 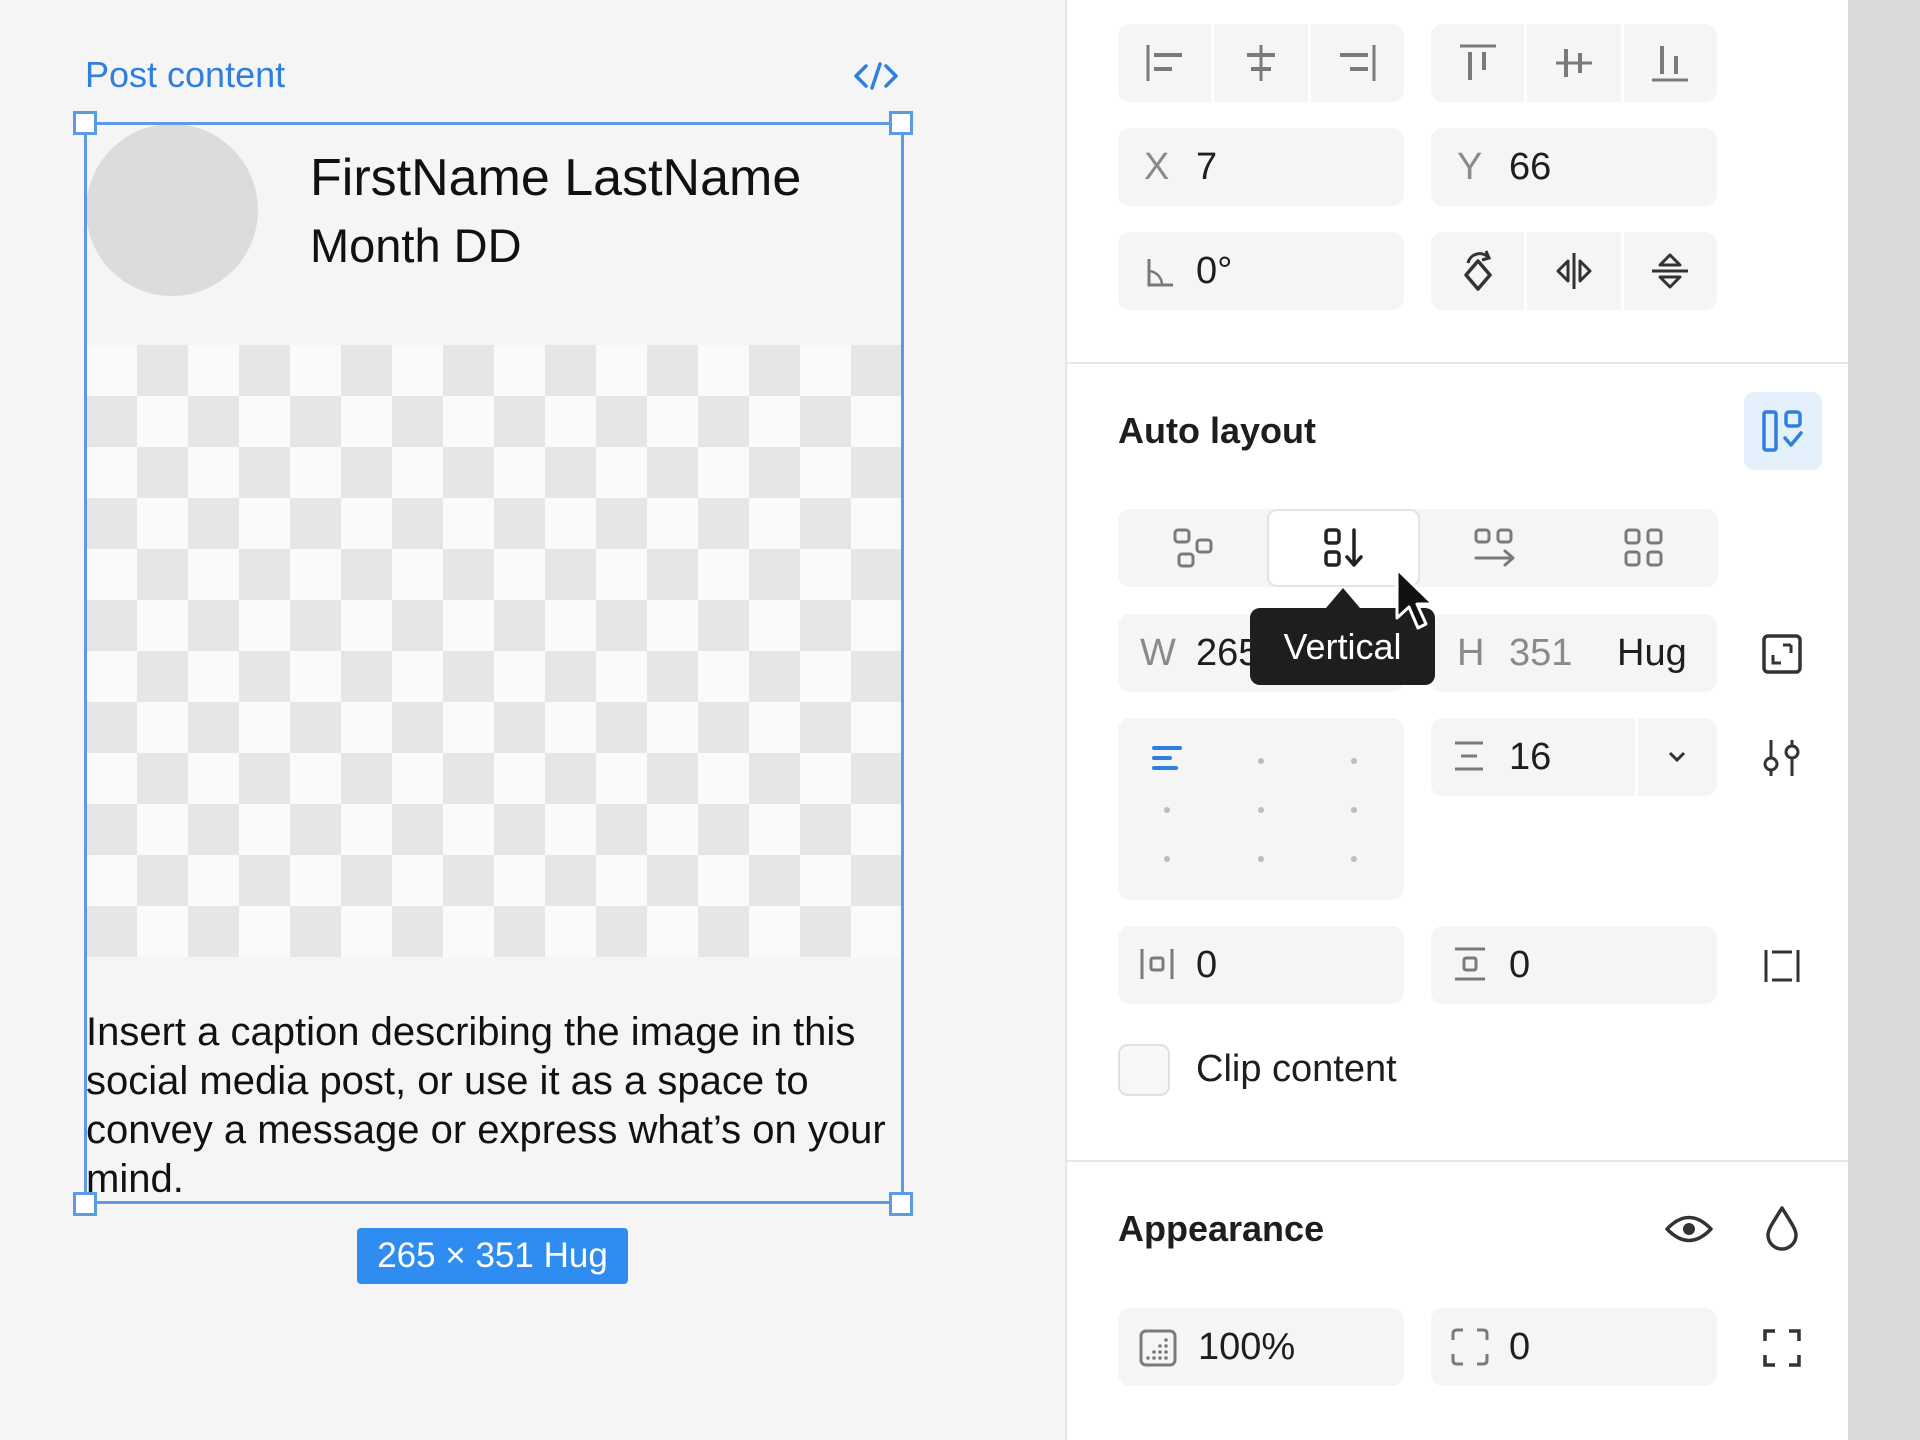 I want to click on flip-horizontal-button, so click(x=1575, y=271).